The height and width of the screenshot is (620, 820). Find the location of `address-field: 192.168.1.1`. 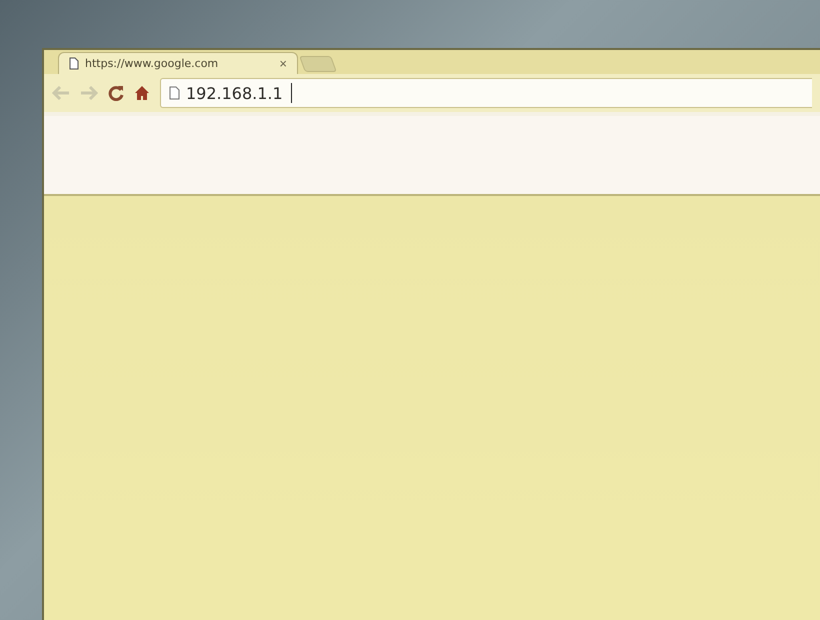

address-field: 192.168.1.1 is located at coordinates (486, 93).